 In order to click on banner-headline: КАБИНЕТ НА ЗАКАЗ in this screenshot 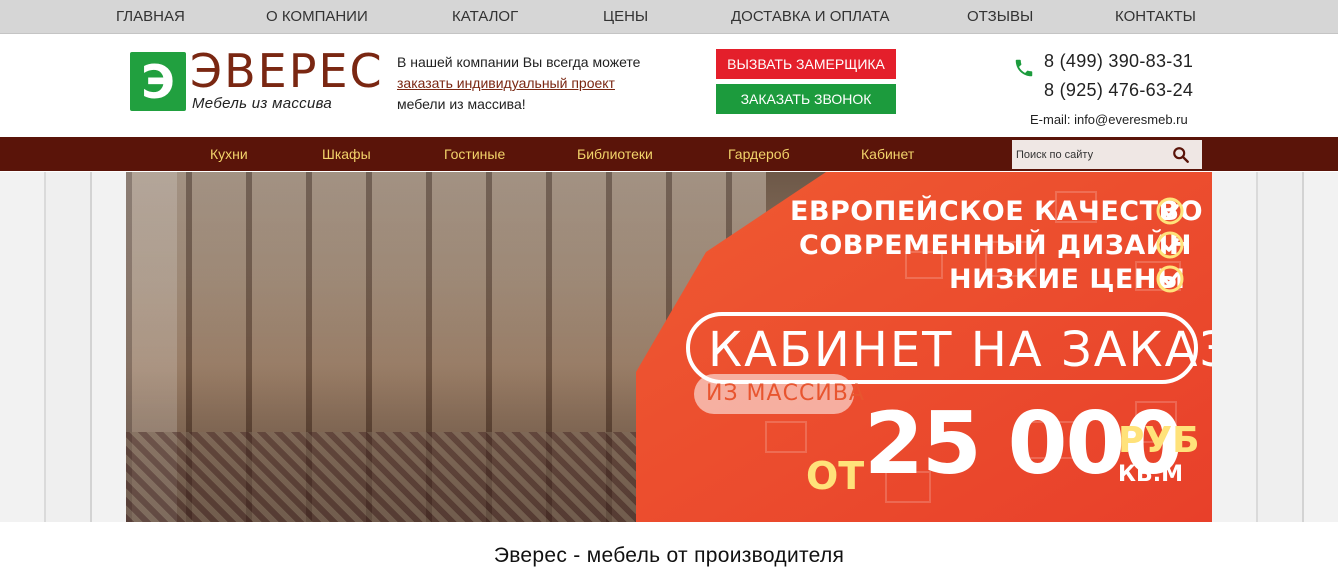, I will do `click(960, 350)`.